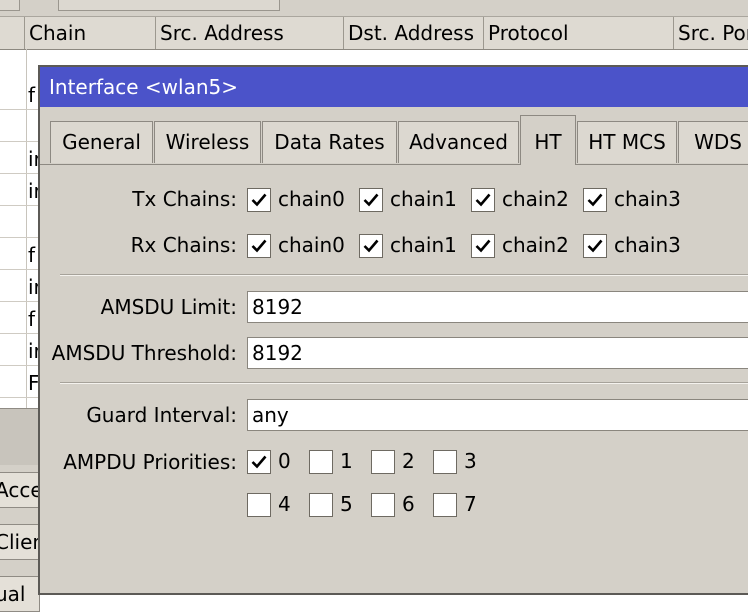 This screenshot has width=748, height=612. I want to click on table-row: F, so click(20, 383).